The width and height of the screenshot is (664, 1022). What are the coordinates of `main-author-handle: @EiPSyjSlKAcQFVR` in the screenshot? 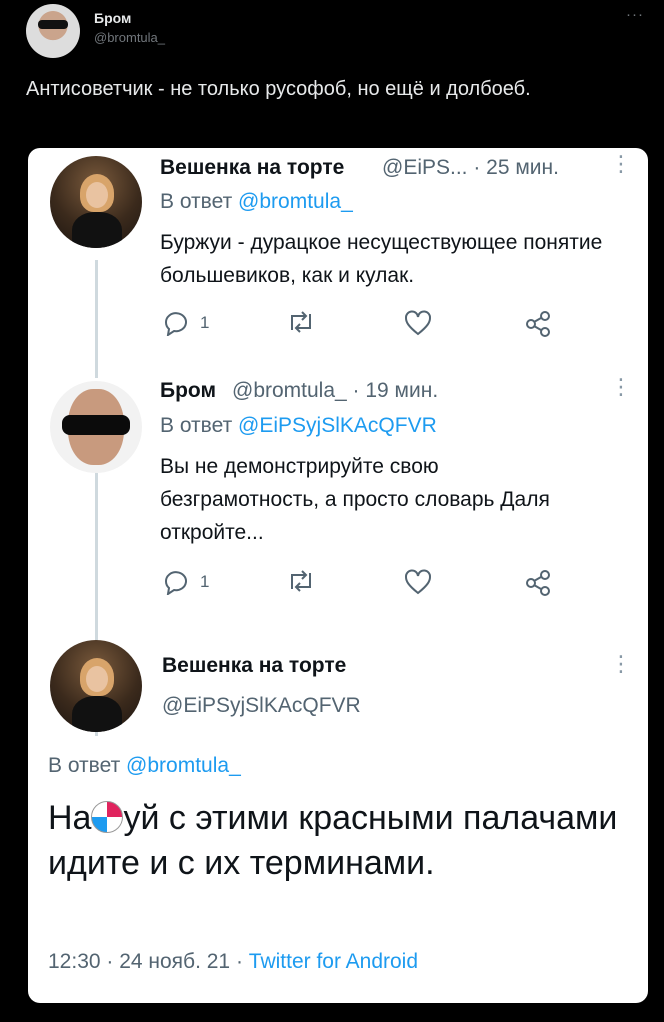 It's located at (261, 705).